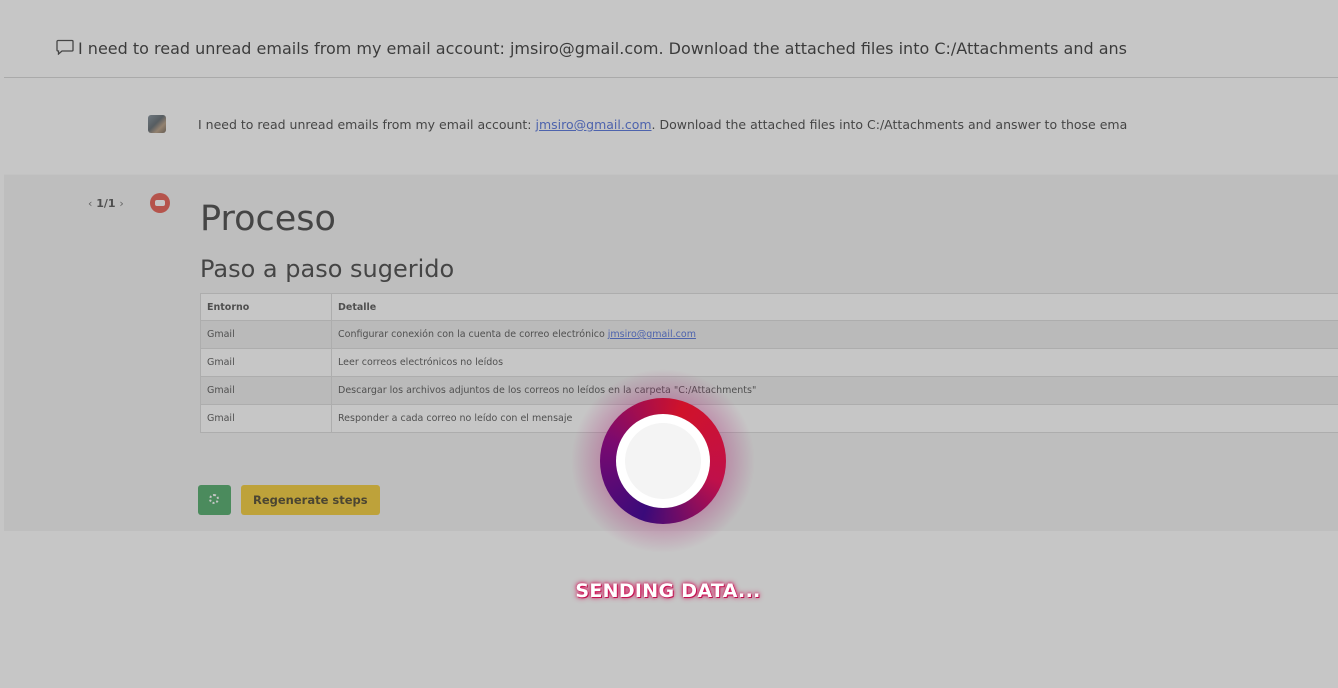  Describe the element at coordinates (663, 461) in the screenshot. I see `loader-core-inner` at that location.